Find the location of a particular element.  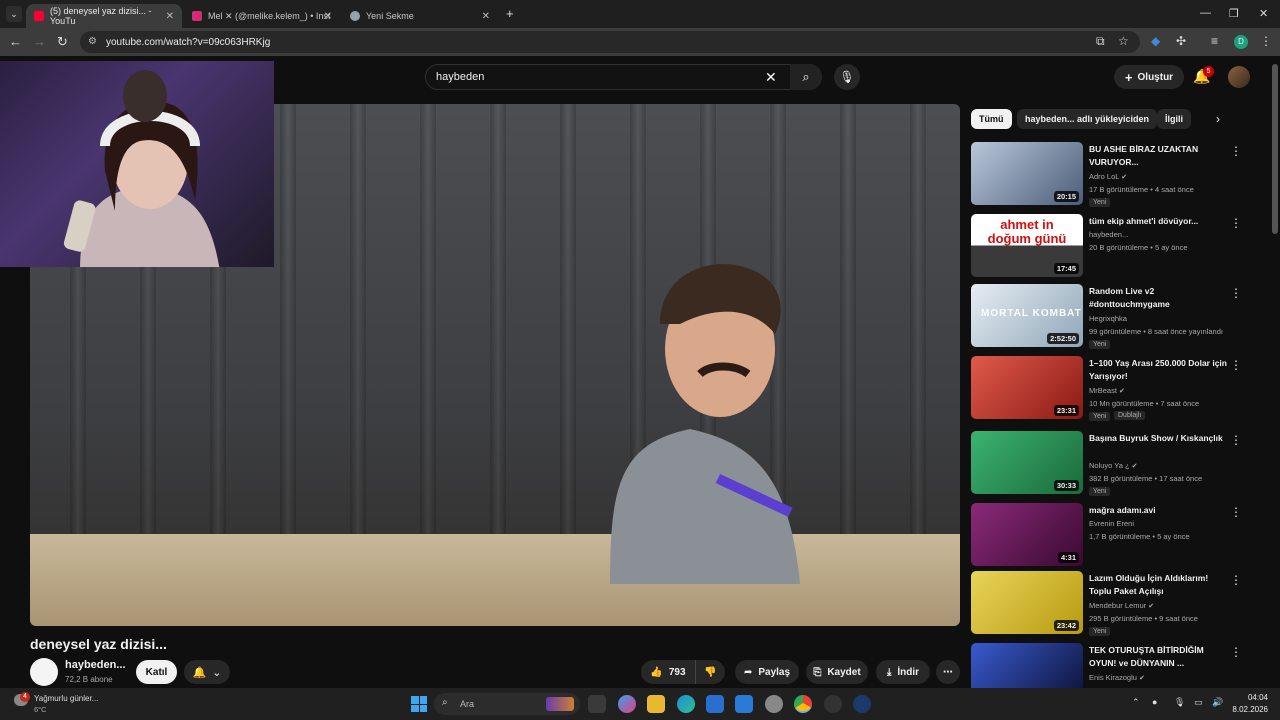

subscription-bell-button: 🔔 ⌄ is located at coordinates (207, 672).